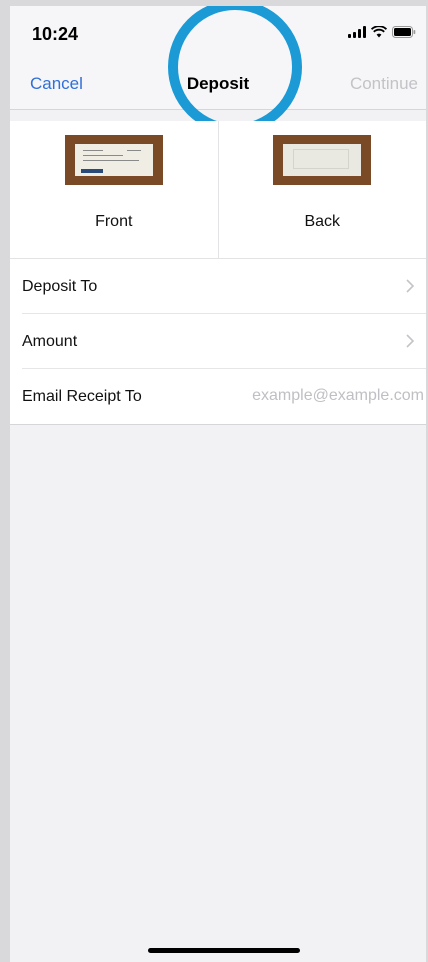  What do you see at coordinates (55, 34) in the screenshot?
I see `status-time: 10:24` at bounding box center [55, 34].